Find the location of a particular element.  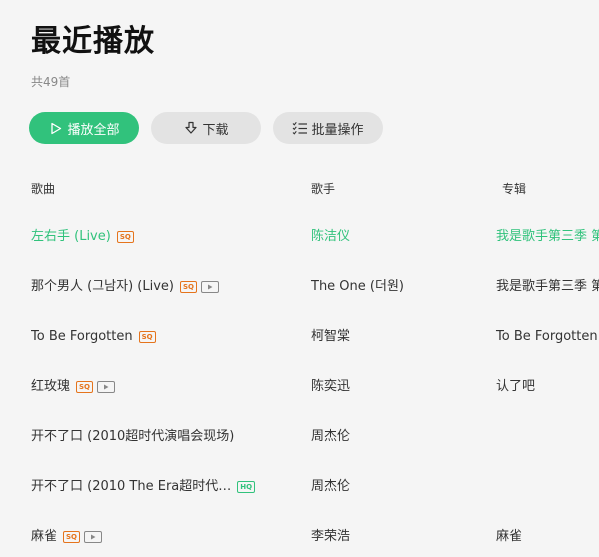

artist-name: 陈奕迅 is located at coordinates (330, 387).